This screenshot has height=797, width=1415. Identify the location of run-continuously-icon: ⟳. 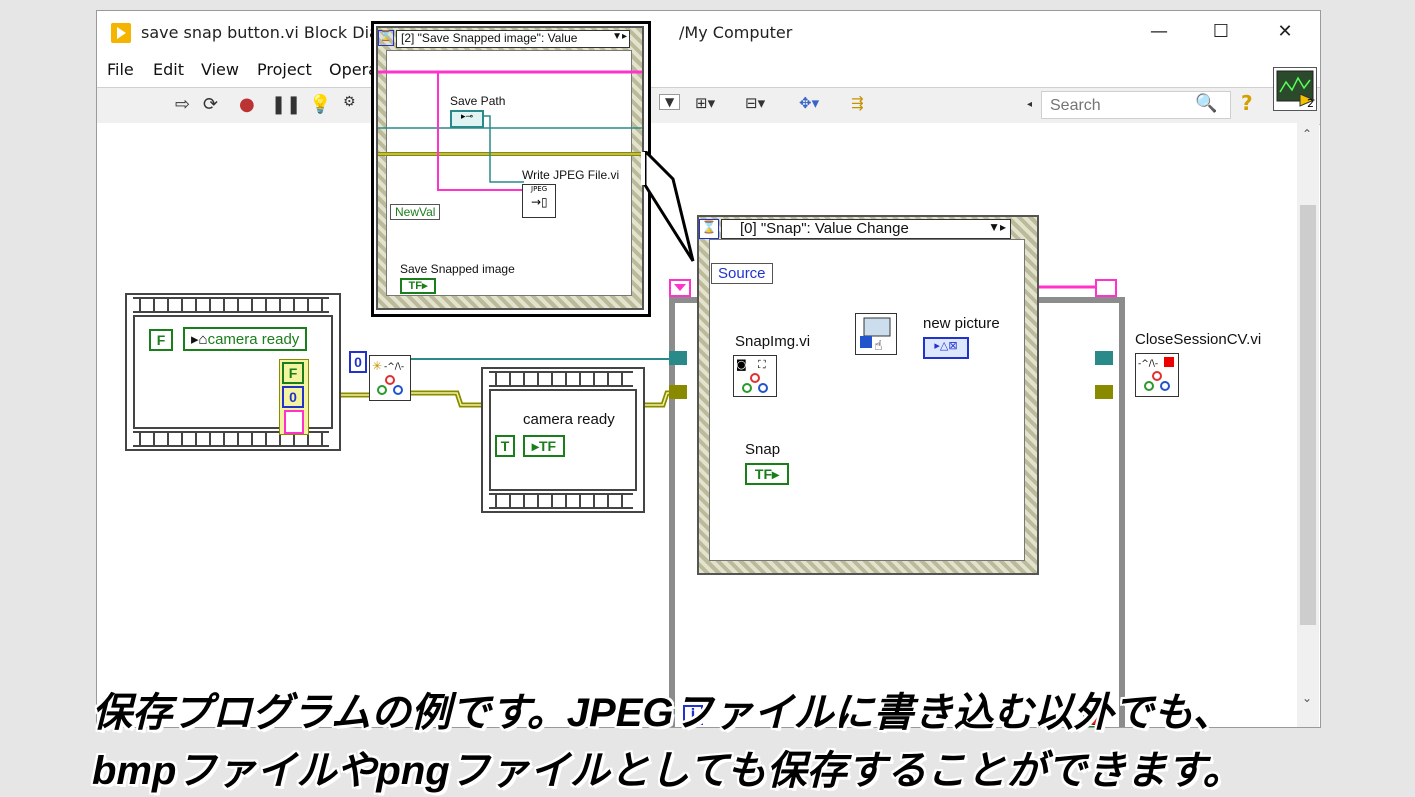
(210, 104).